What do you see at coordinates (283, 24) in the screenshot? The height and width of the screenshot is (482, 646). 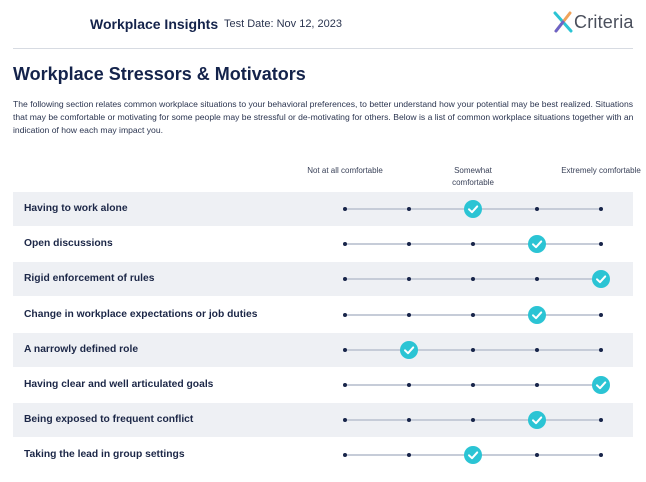 I see `test-date: Test Date: Nov 12, 2023` at bounding box center [283, 24].